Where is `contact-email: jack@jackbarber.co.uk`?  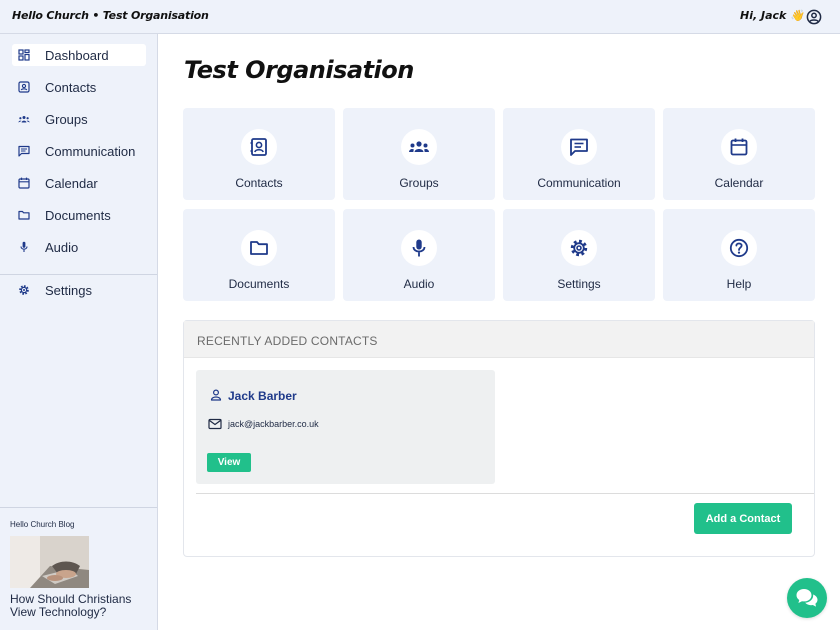 contact-email: jack@jackbarber.co.uk is located at coordinates (273, 424).